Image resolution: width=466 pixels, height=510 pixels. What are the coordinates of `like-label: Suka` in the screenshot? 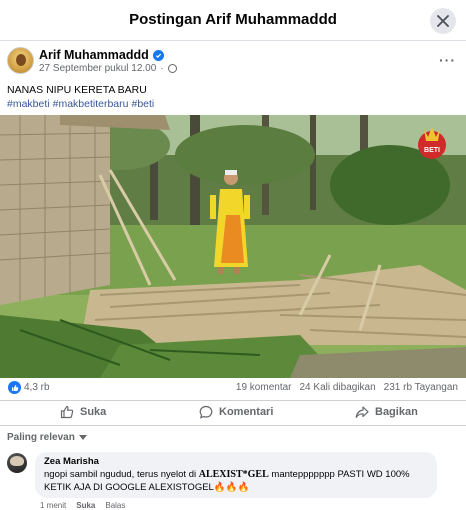 It's located at (93, 412).